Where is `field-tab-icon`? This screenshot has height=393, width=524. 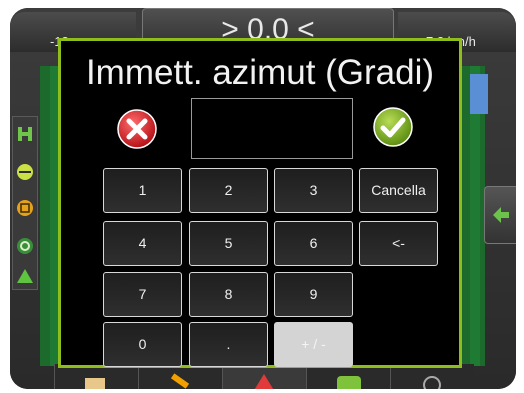 field-tab-icon is located at coordinates (349, 382).